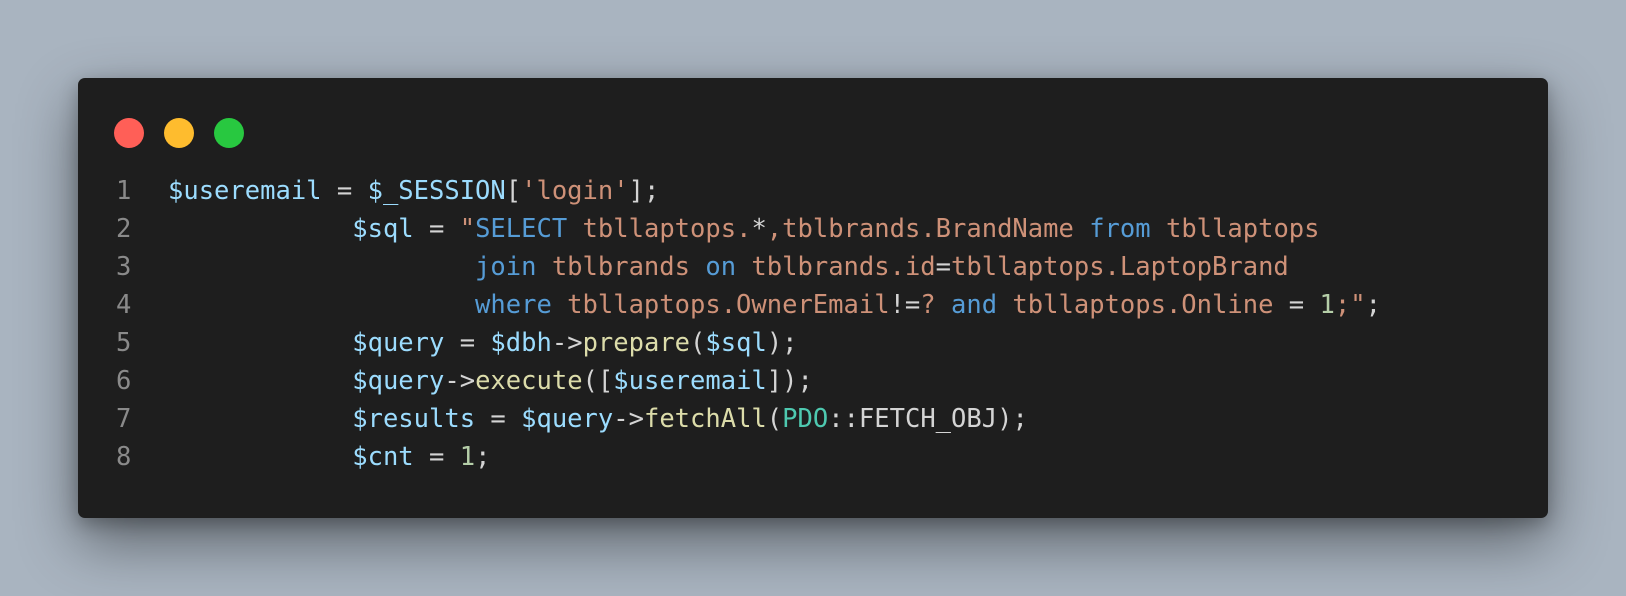  What do you see at coordinates (636, 343) in the screenshot?
I see `code-token: prepare` at bounding box center [636, 343].